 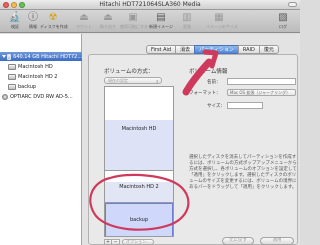 I want to click on volume-info-heading: ボリューム情報, so click(x=208, y=72).